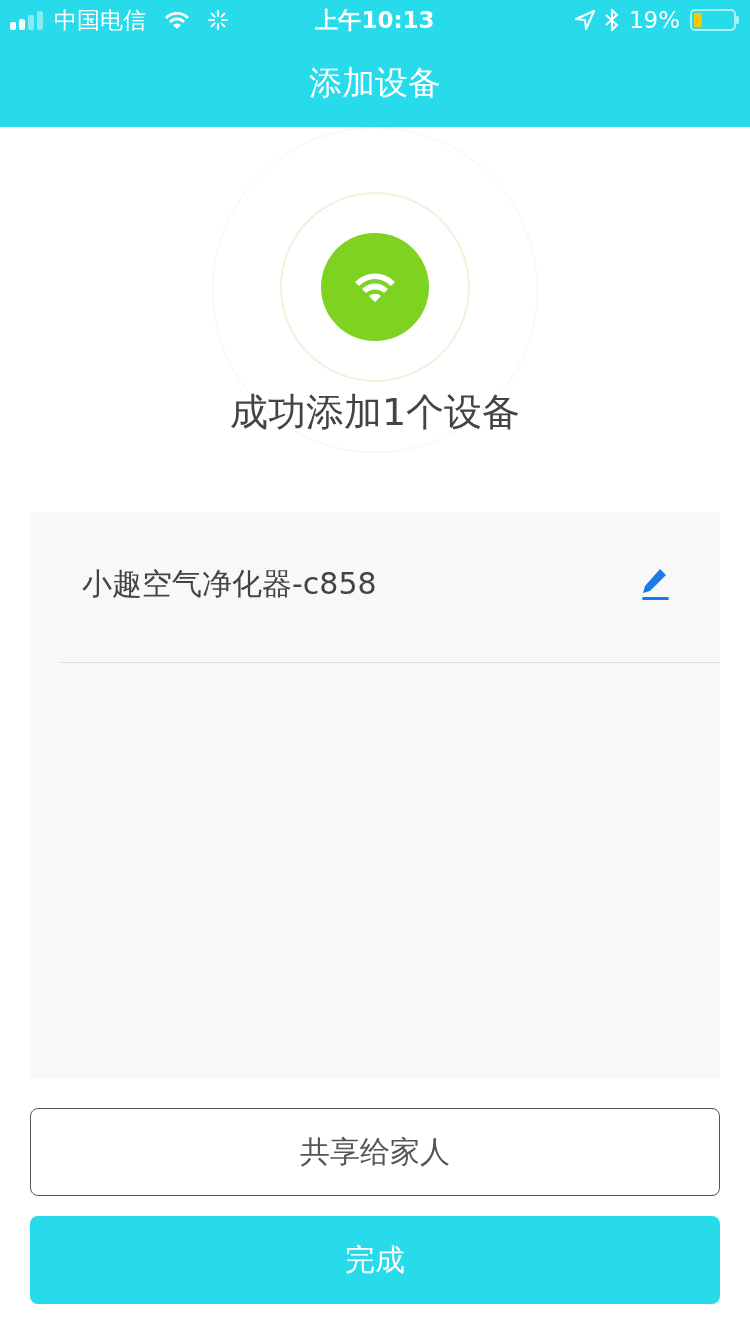  What do you see at coordinates (229, 583) in the screenshot?
I see `device-name: 小趣空气净化器-c858` at bounding box center [229, 583].